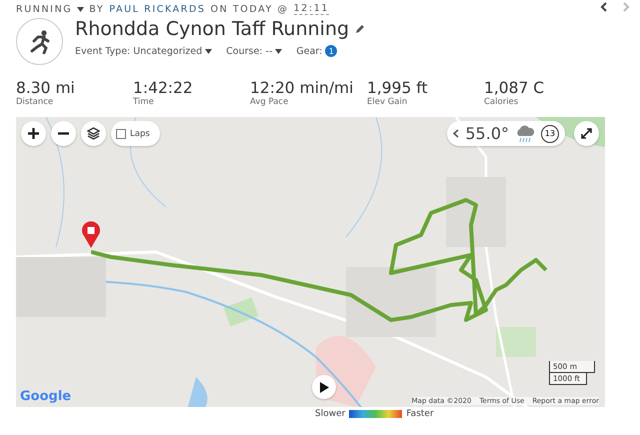  Describe the element at coordinates (398, 88) in the screenshot. I see `stat-value: 1,995 ft` at that location.